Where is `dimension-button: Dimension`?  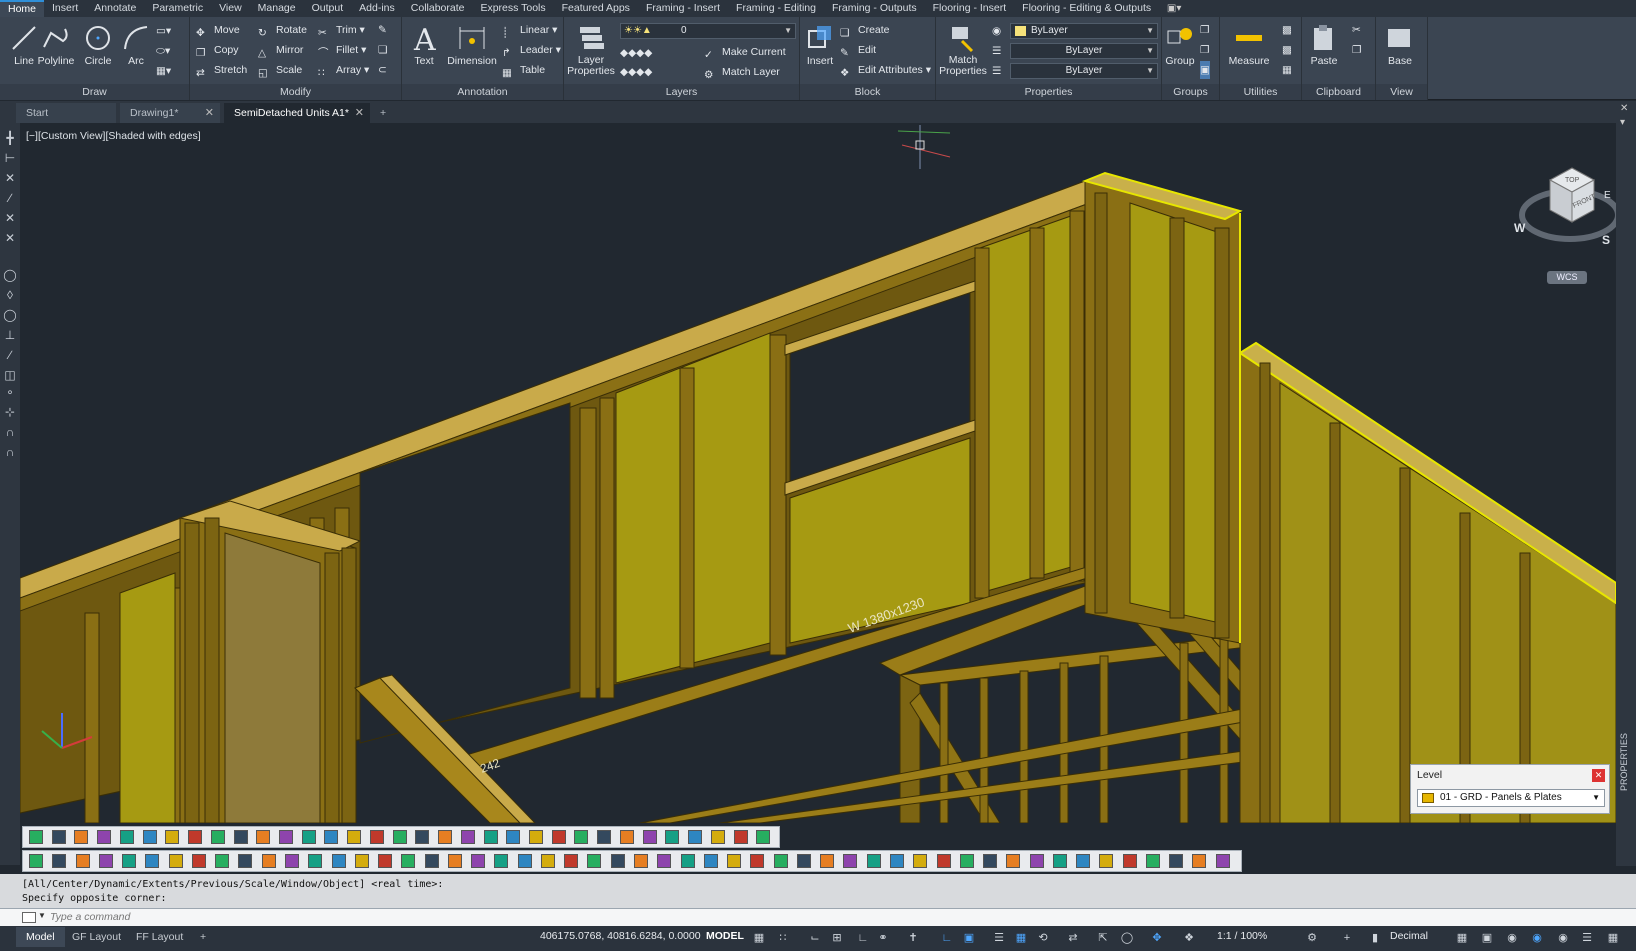
dimension-button: Dimension is located at coordinates (472, 50).